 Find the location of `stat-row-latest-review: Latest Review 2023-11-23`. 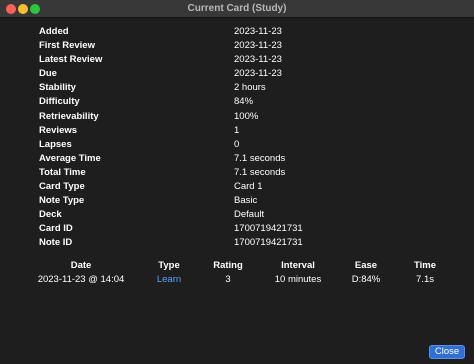

stat-row-latest-review: Latest Review 2023-11-23 is located at coordinates (249, 60).